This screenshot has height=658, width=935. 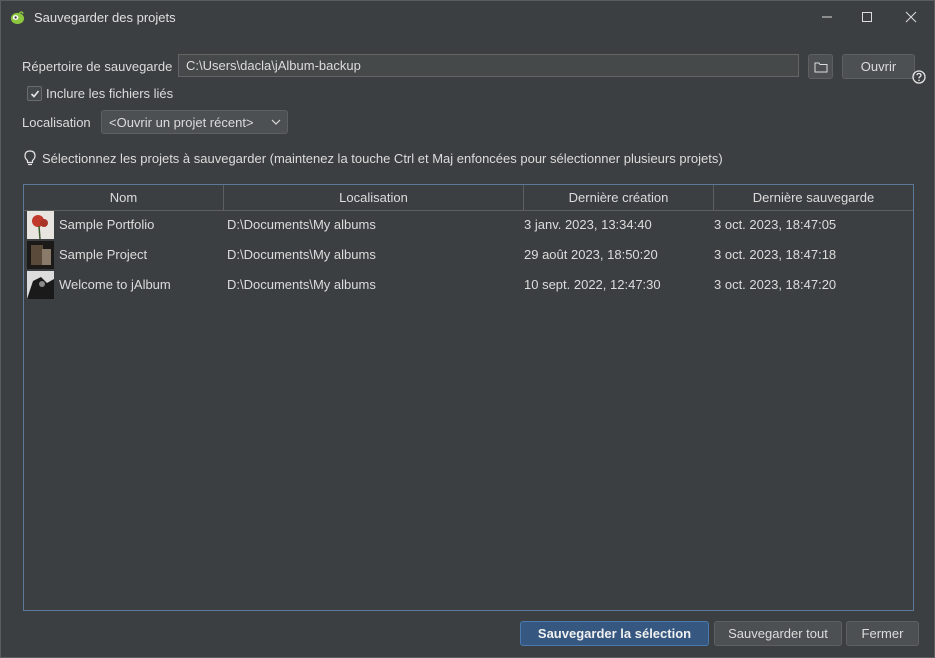 I want to click on close-button: Fermer, so click(x=882, y=633).